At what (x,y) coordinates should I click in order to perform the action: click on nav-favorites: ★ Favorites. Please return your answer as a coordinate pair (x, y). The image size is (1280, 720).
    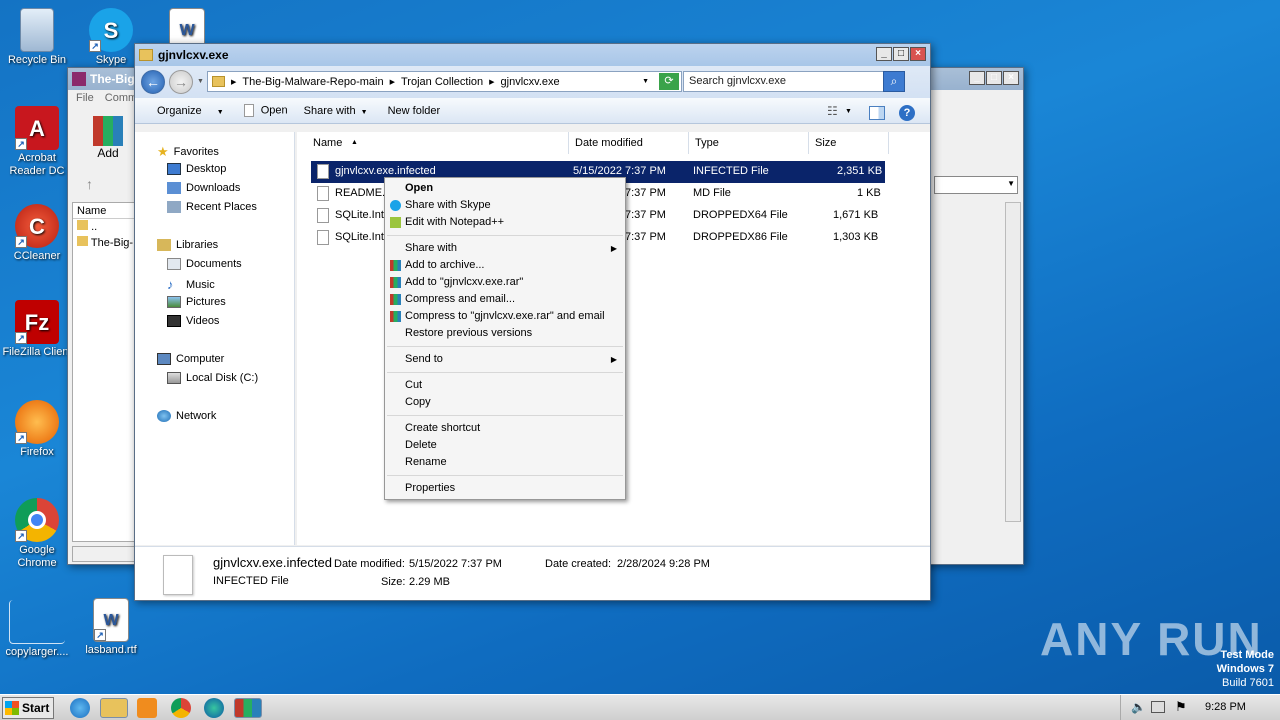
    Looking at the image, I should click on (188, 152).